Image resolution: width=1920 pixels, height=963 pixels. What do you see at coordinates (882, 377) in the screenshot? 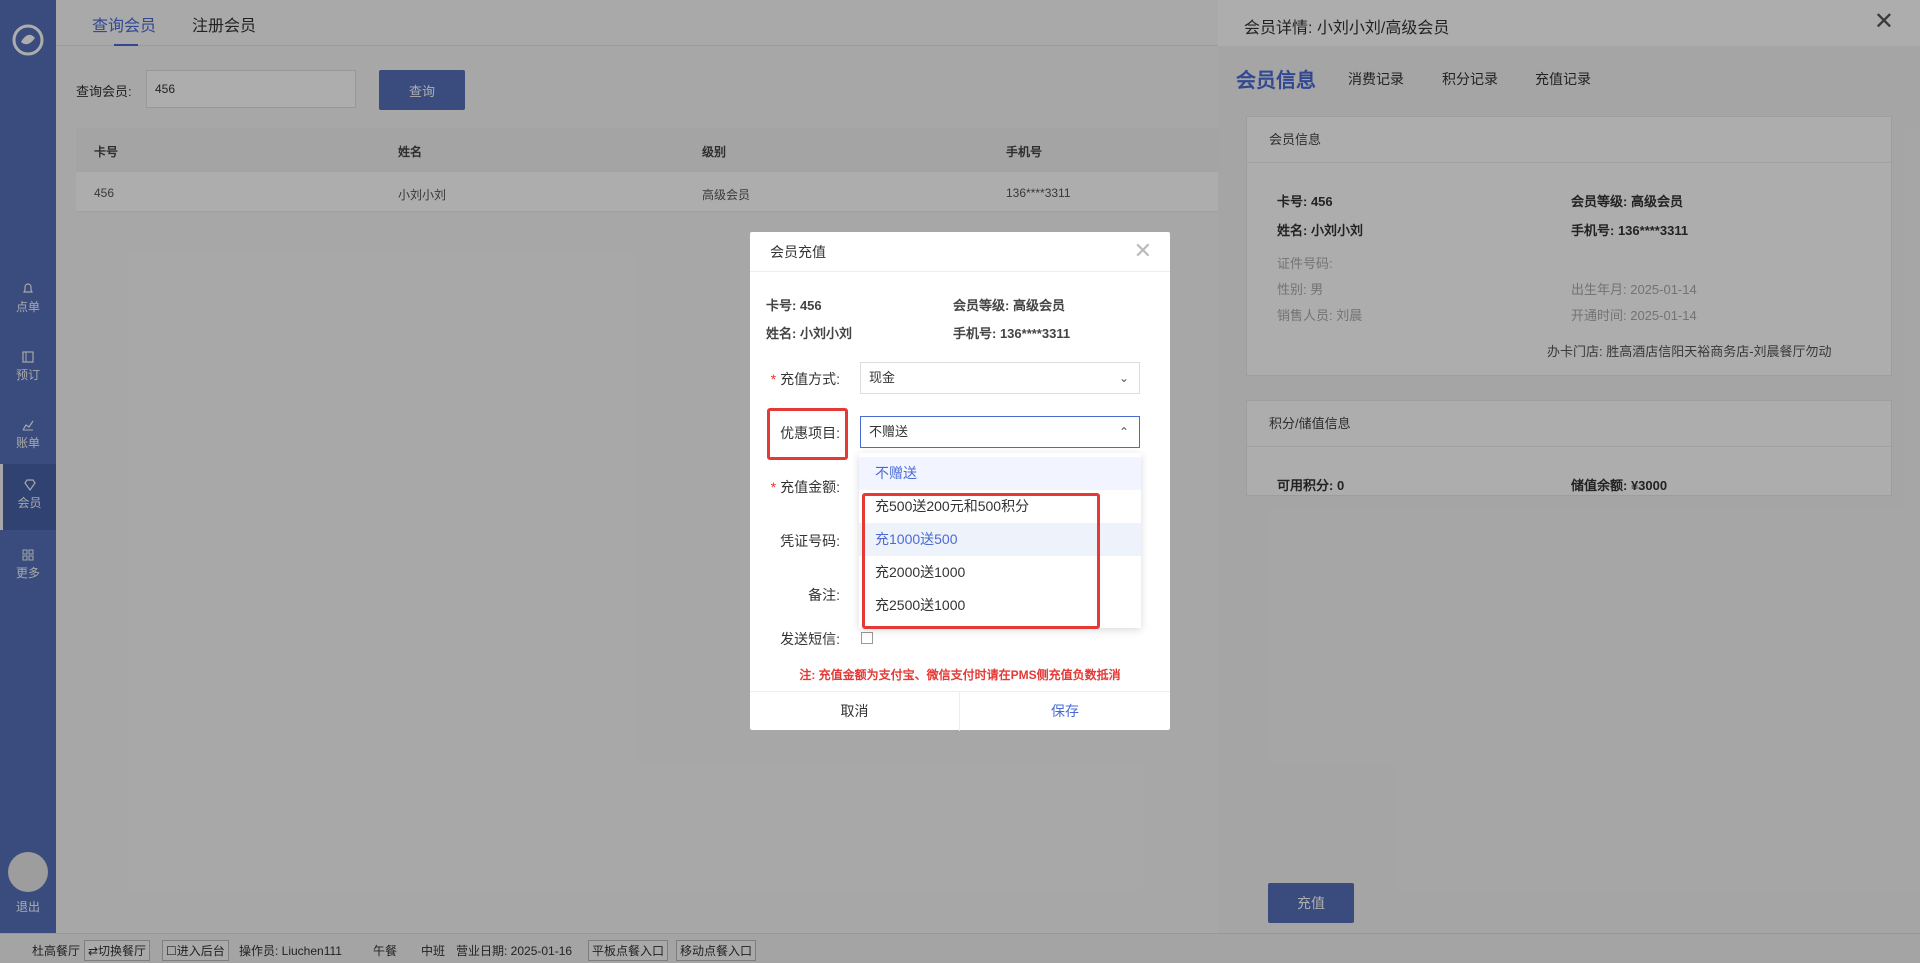
I see `pay-method-value: 现金` at bounding box center [882, 377].